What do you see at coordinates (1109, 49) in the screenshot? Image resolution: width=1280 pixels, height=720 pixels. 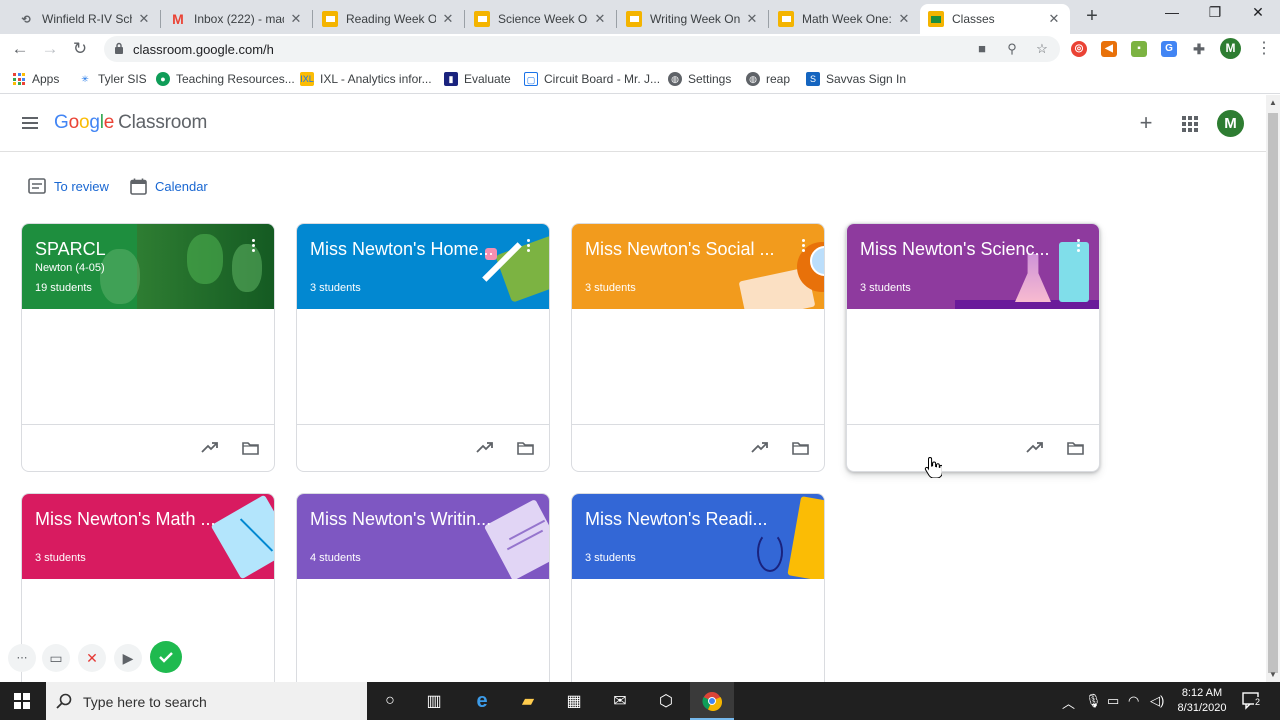 I see `extension-megaphone-icon: ◀` at bounding box center [1109, 49].